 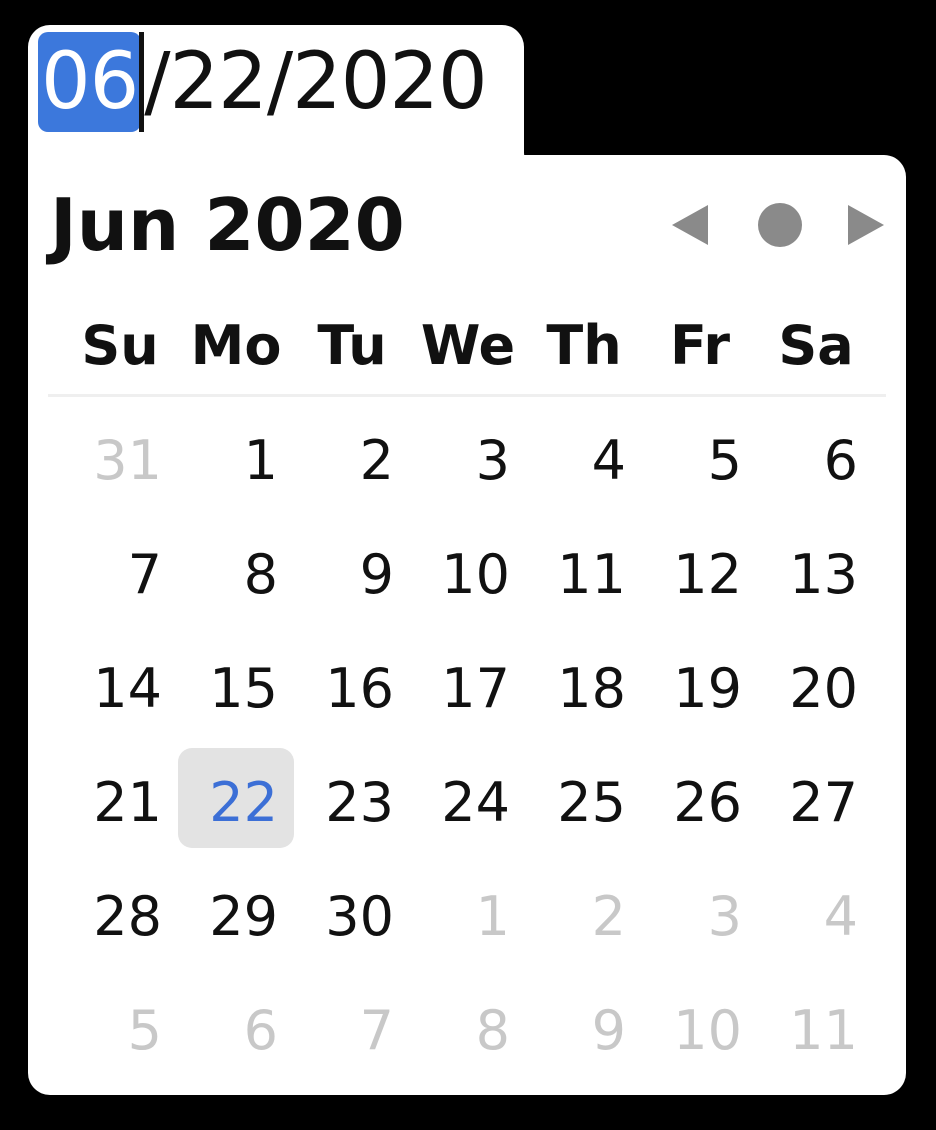 I want to click on day-cell-outside-month: 2, so click(x=584, y=917).